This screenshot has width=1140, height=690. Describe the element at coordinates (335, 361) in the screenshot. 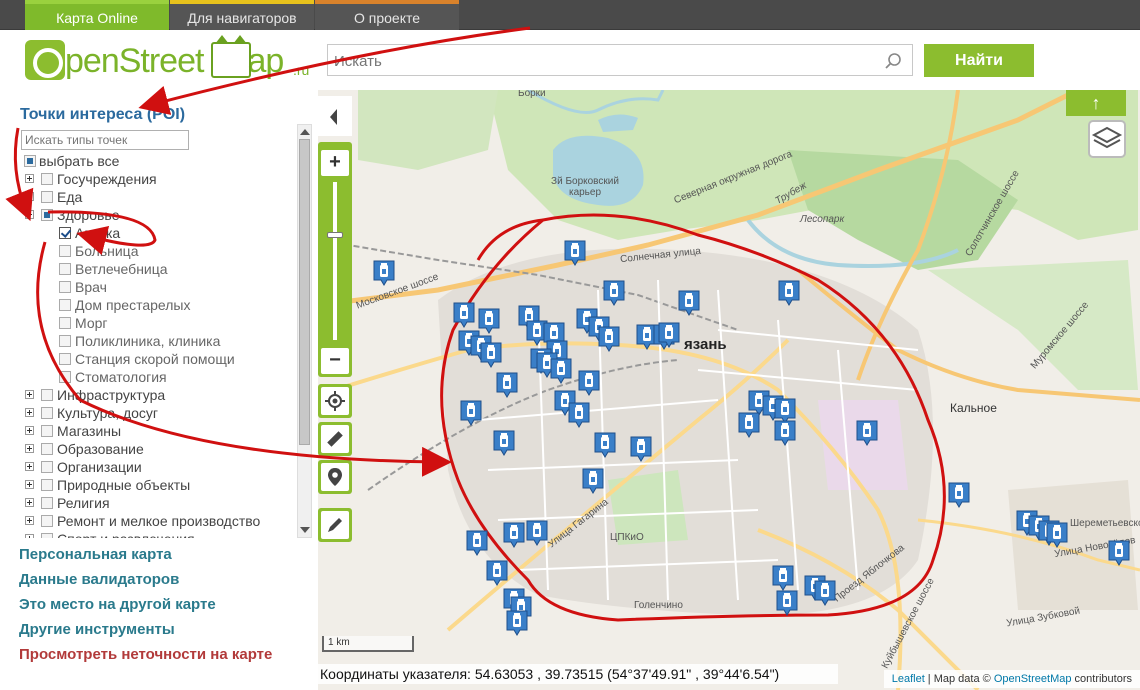

I see `zoom-out-button: −` at that location.